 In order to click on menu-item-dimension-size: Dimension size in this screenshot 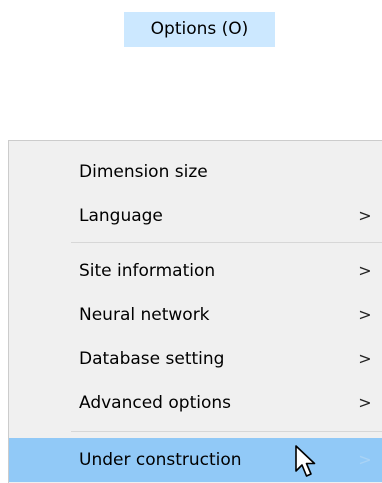, I will do `click(195, 172)`.